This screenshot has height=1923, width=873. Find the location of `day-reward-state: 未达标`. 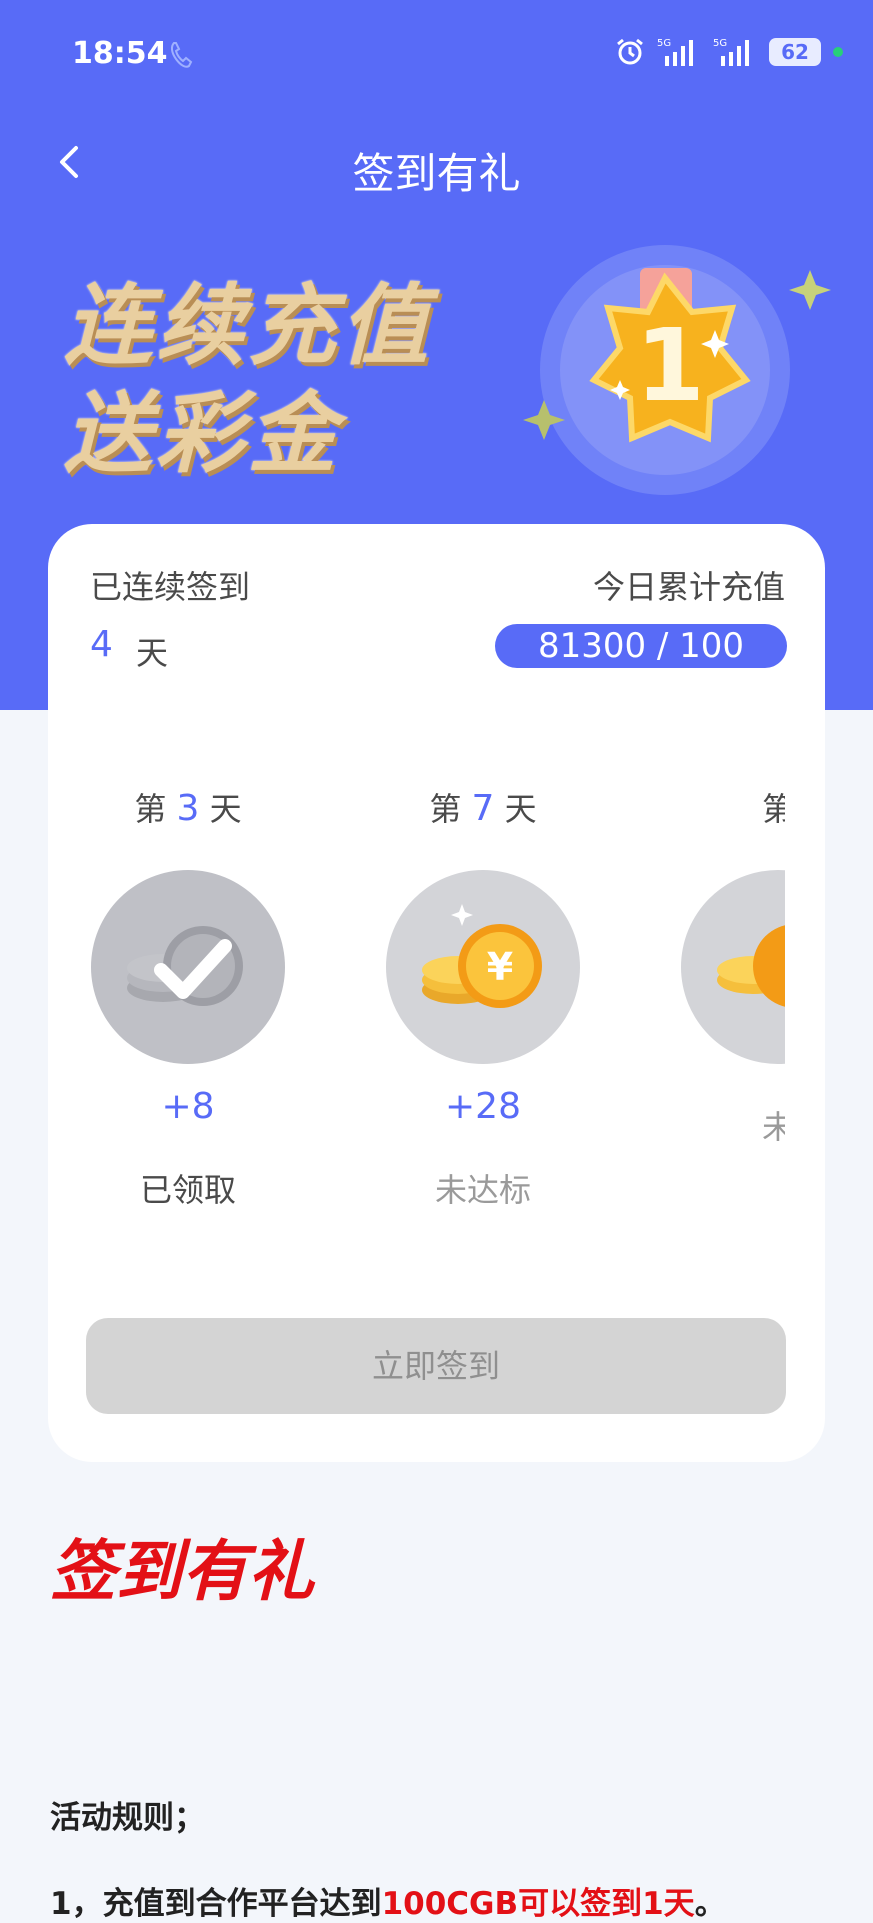

day-reward-state: 未达标 is located at coordinates (482, 1190).